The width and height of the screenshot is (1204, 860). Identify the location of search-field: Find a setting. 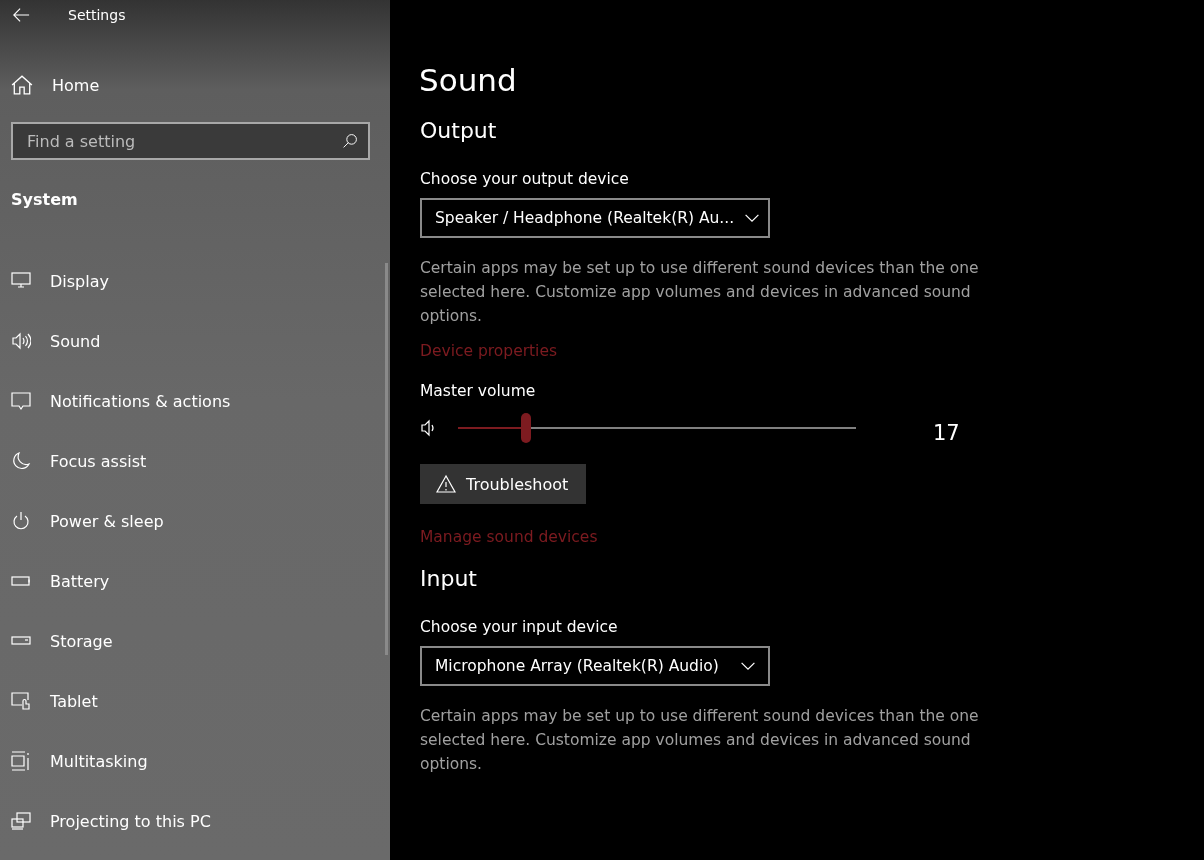
(190, 141).